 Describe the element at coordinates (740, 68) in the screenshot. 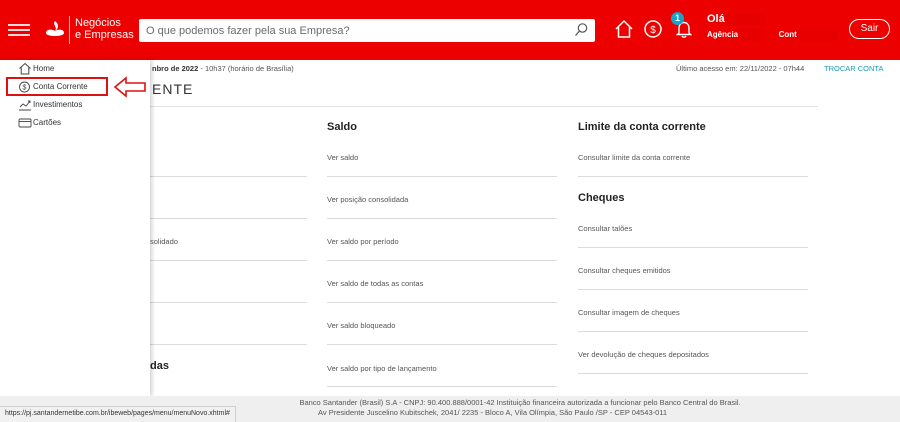

I see `last-access: Último acesso em: 22/11/2022 - 07h44` at that location.